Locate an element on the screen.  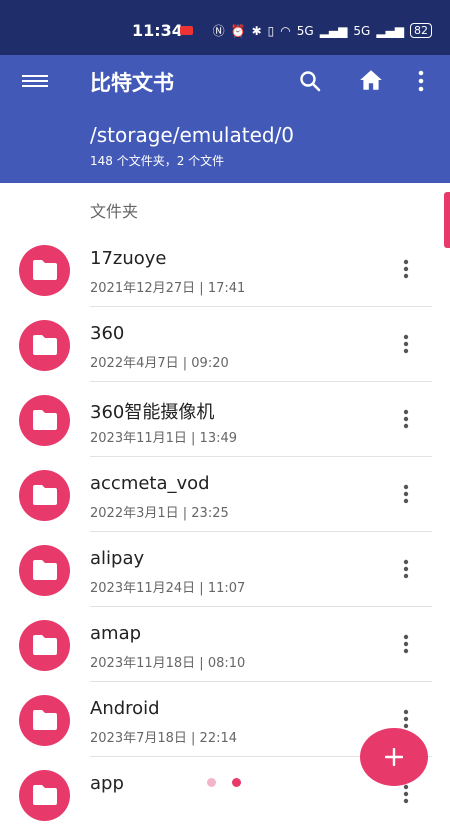
section-header-folders: 文件夹 is located at coordinates (114, 211).